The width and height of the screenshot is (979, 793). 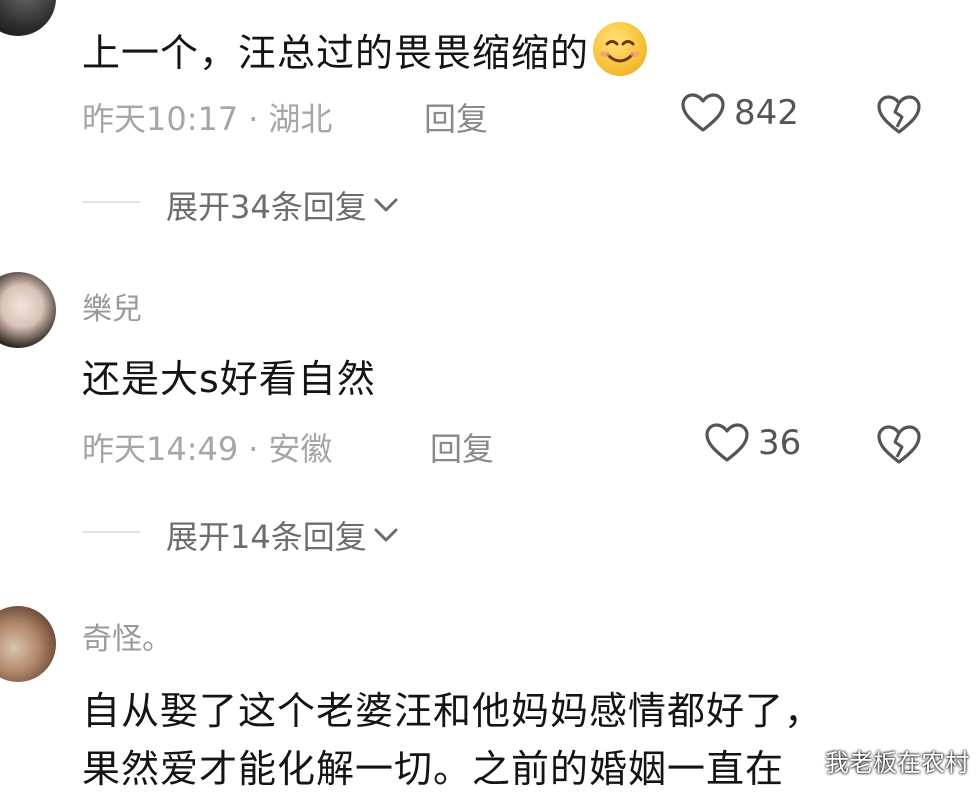 I want to click on username: 奇怪。, so click(x=127, y=636).